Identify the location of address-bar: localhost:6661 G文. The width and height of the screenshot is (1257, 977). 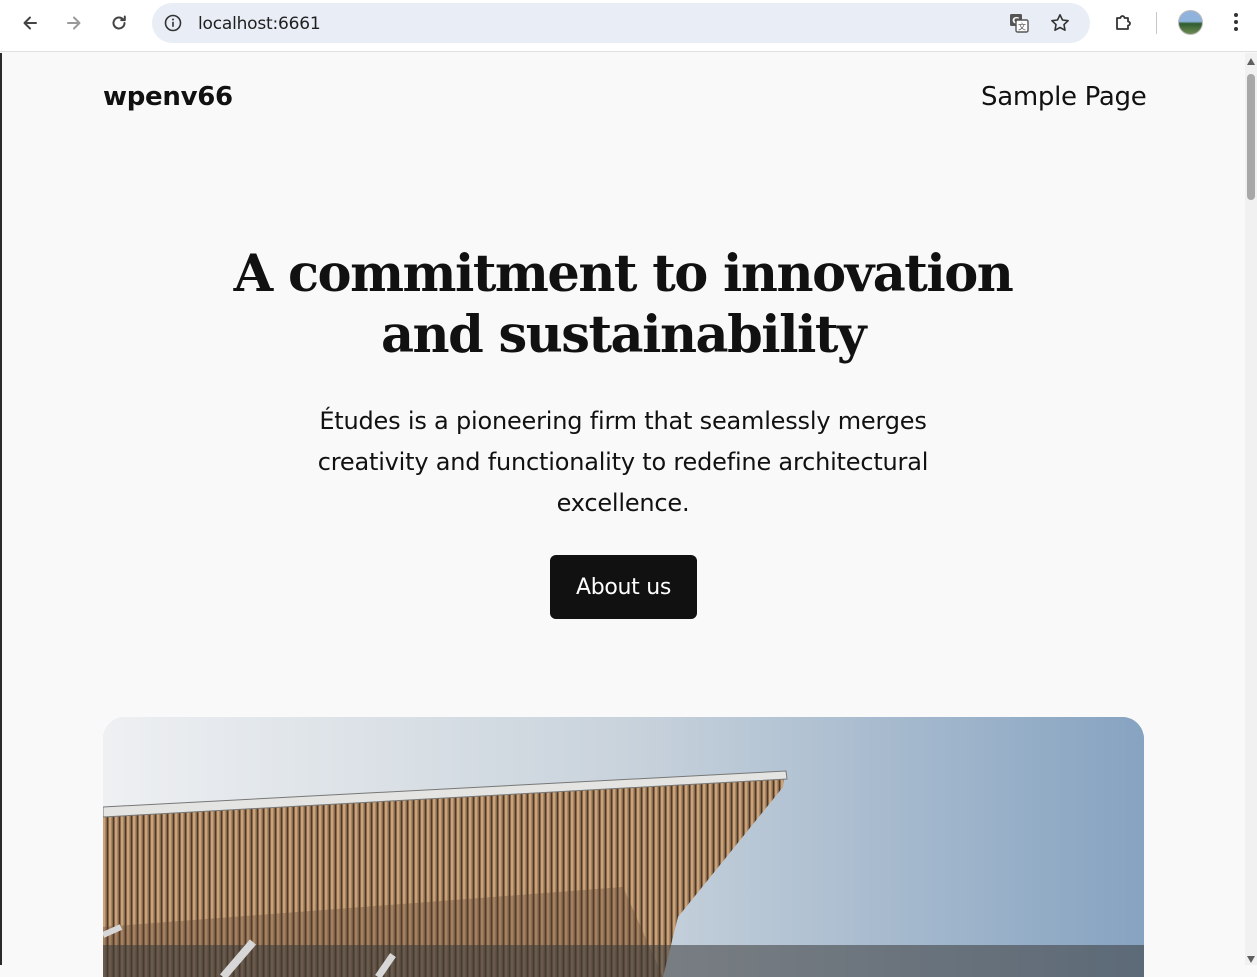
(621, 23).